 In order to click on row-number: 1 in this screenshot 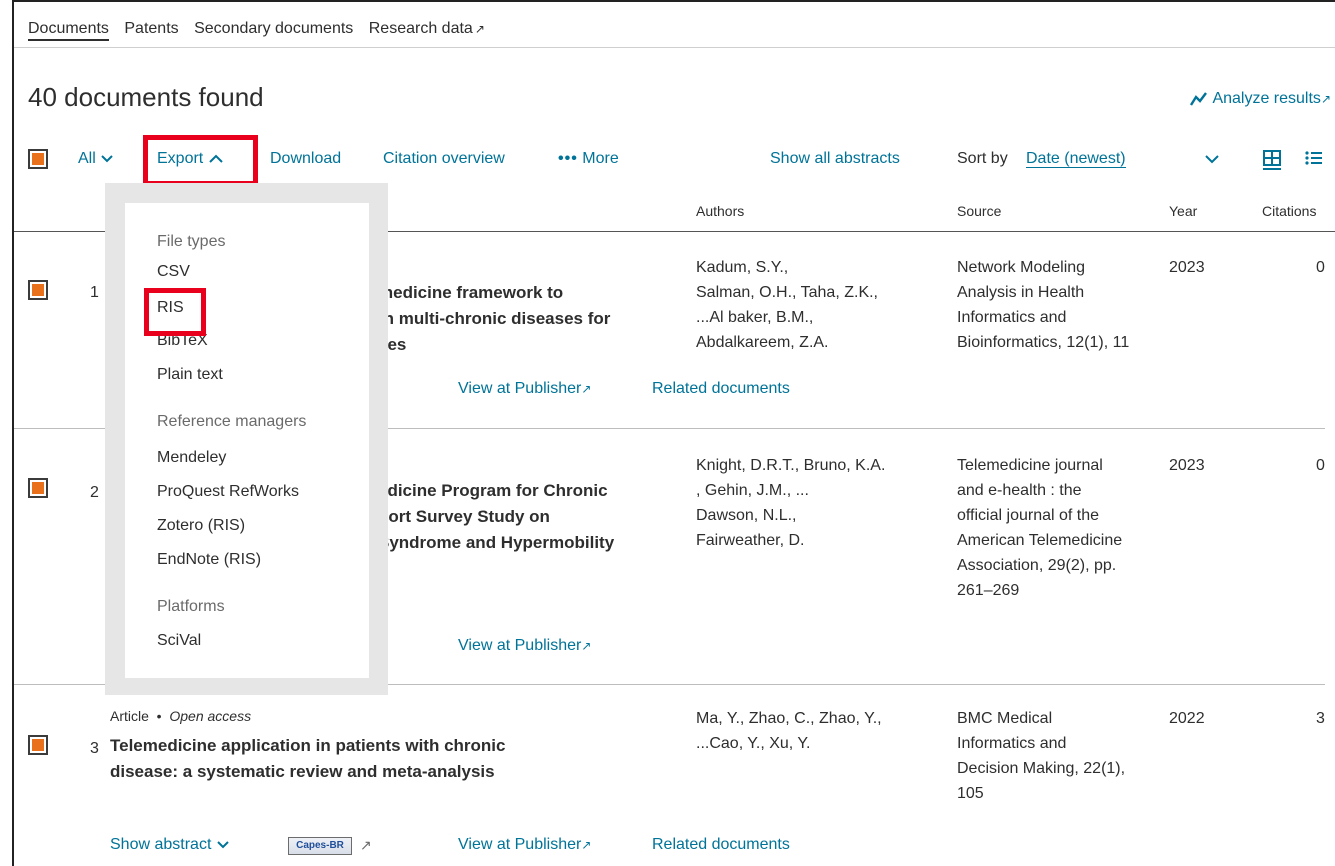, I will do `click(94, 292)`.